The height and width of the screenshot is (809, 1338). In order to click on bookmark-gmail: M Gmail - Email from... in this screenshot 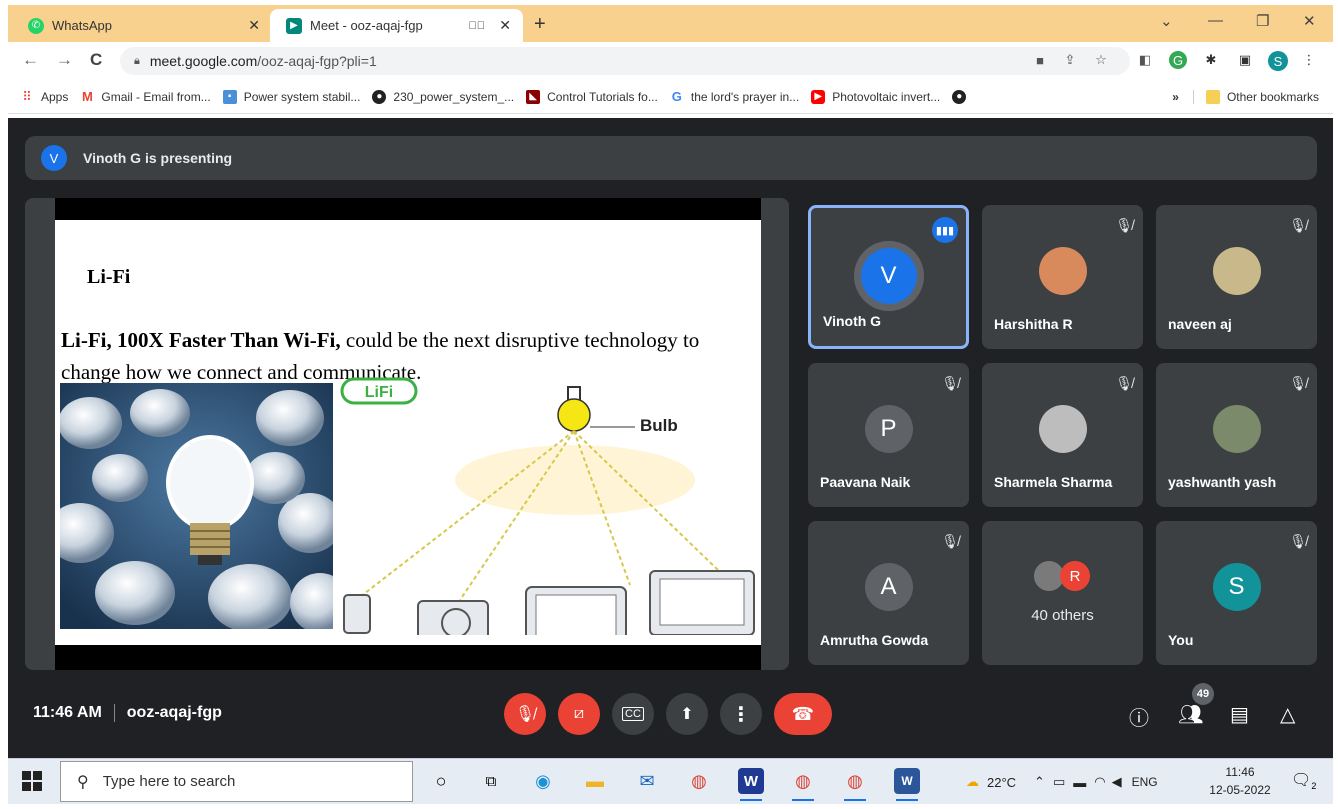, I will do `click(145, 96)`.